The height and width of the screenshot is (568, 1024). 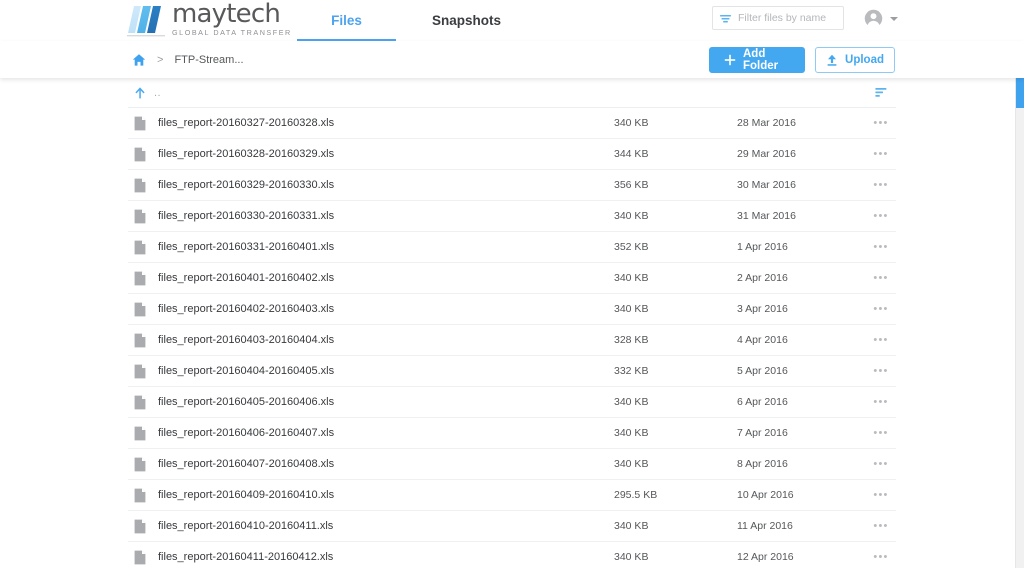 I want to click on upload-button: Upload, so click(x=855, y=60).